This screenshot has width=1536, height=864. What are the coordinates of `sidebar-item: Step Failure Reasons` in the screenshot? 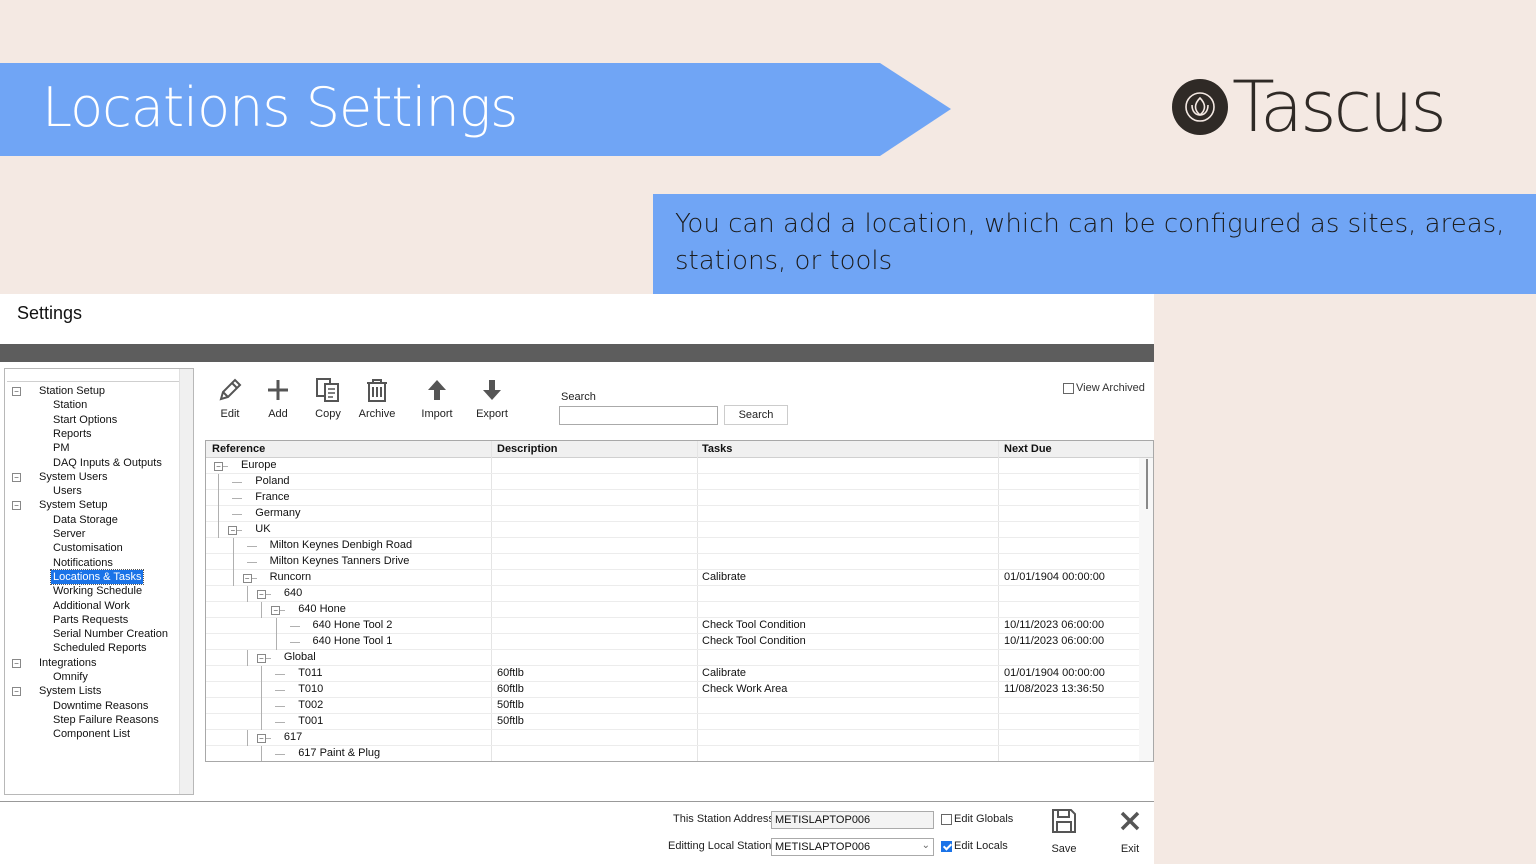 It's located at (106, 720).